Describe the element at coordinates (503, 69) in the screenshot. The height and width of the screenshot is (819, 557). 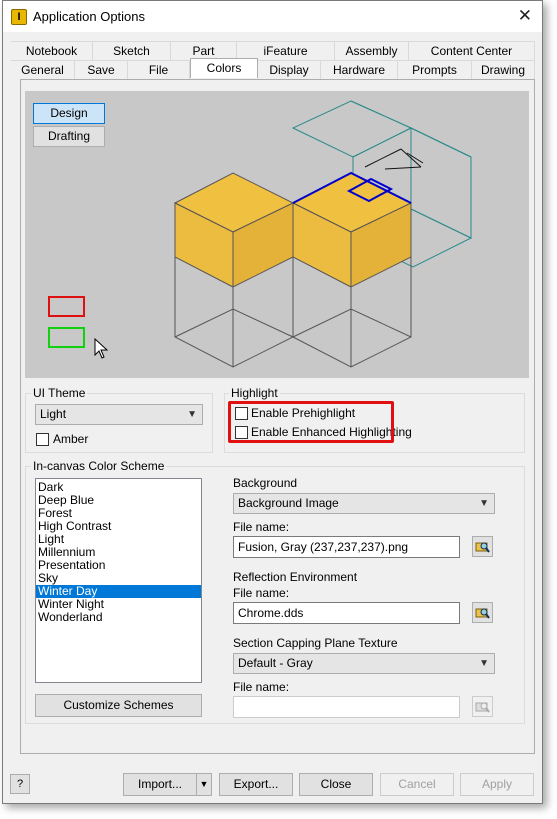
I see `tab-drawing: Drawing` at that location.